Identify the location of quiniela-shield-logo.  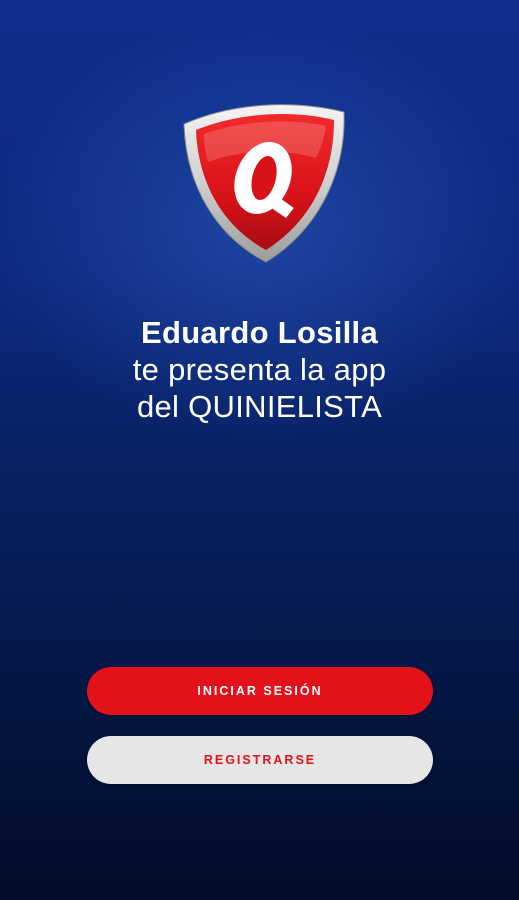
(262, 181).